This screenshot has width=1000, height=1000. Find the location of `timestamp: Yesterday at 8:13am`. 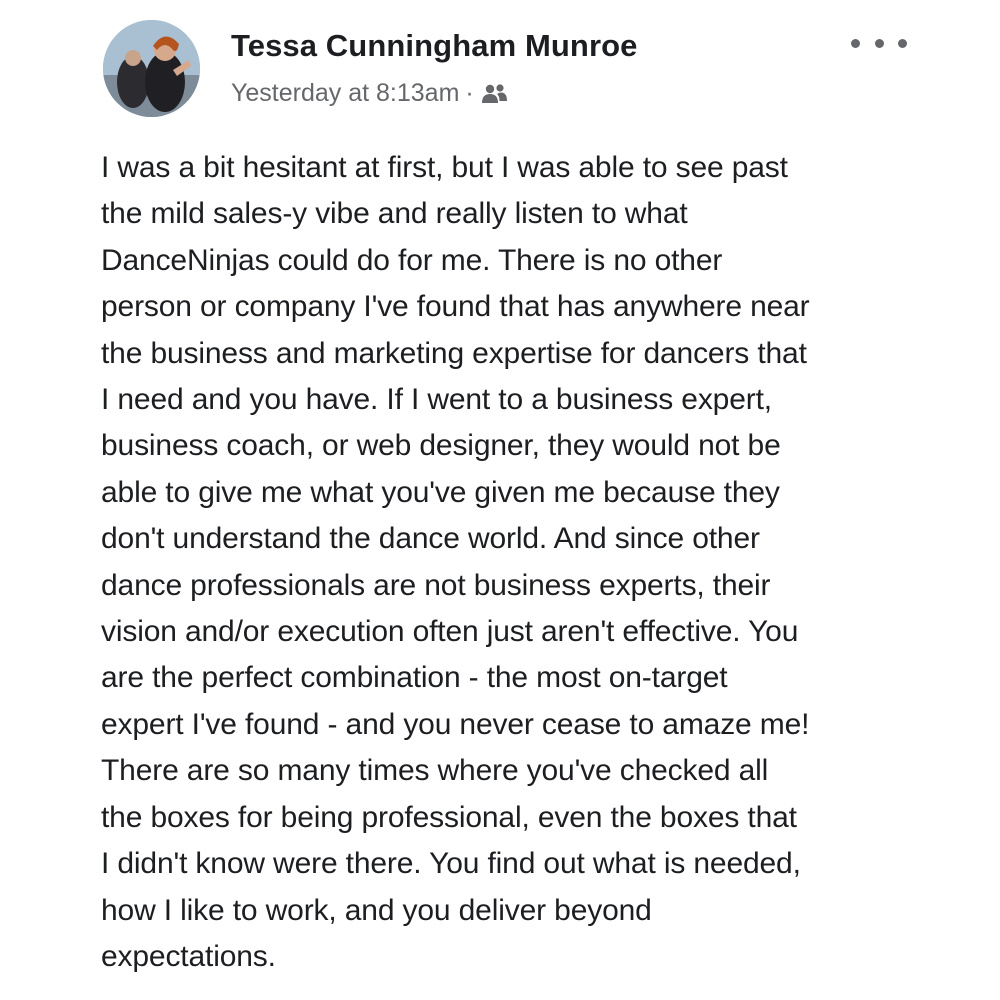

timestamp: Yesterday at 8:13am is located at coordinates (345, 93).